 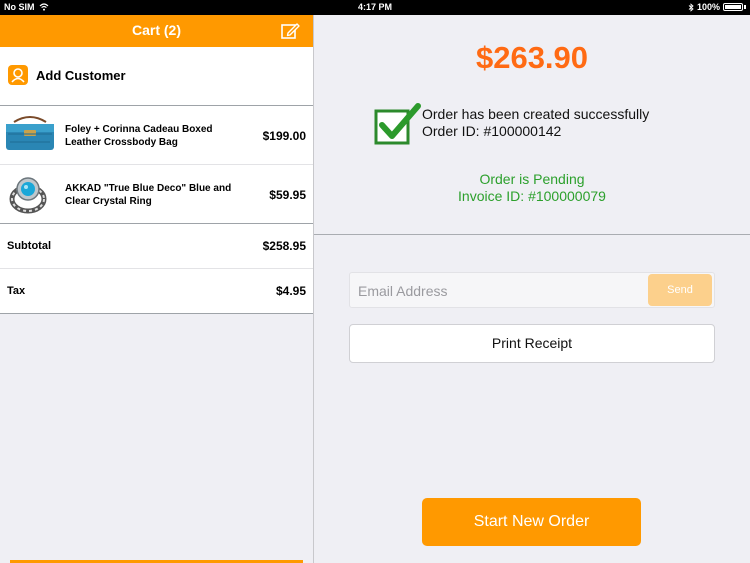 I want to click on order-status: Order is Pending, so click(x=532, y=179).